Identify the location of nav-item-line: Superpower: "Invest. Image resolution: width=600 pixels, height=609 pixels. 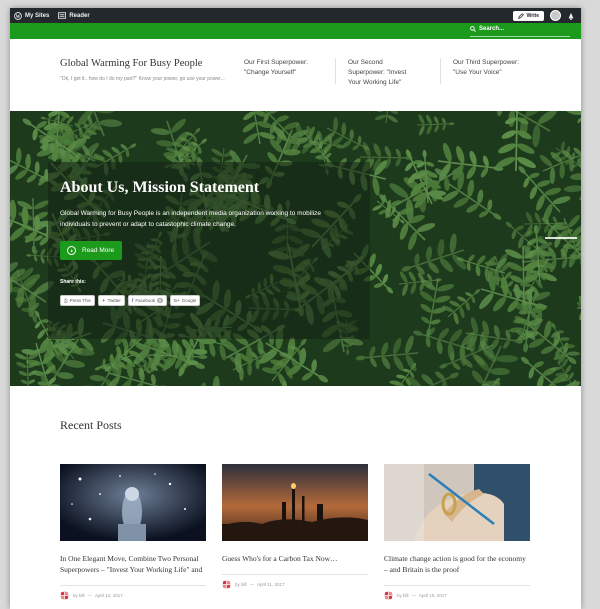
(377, 72).